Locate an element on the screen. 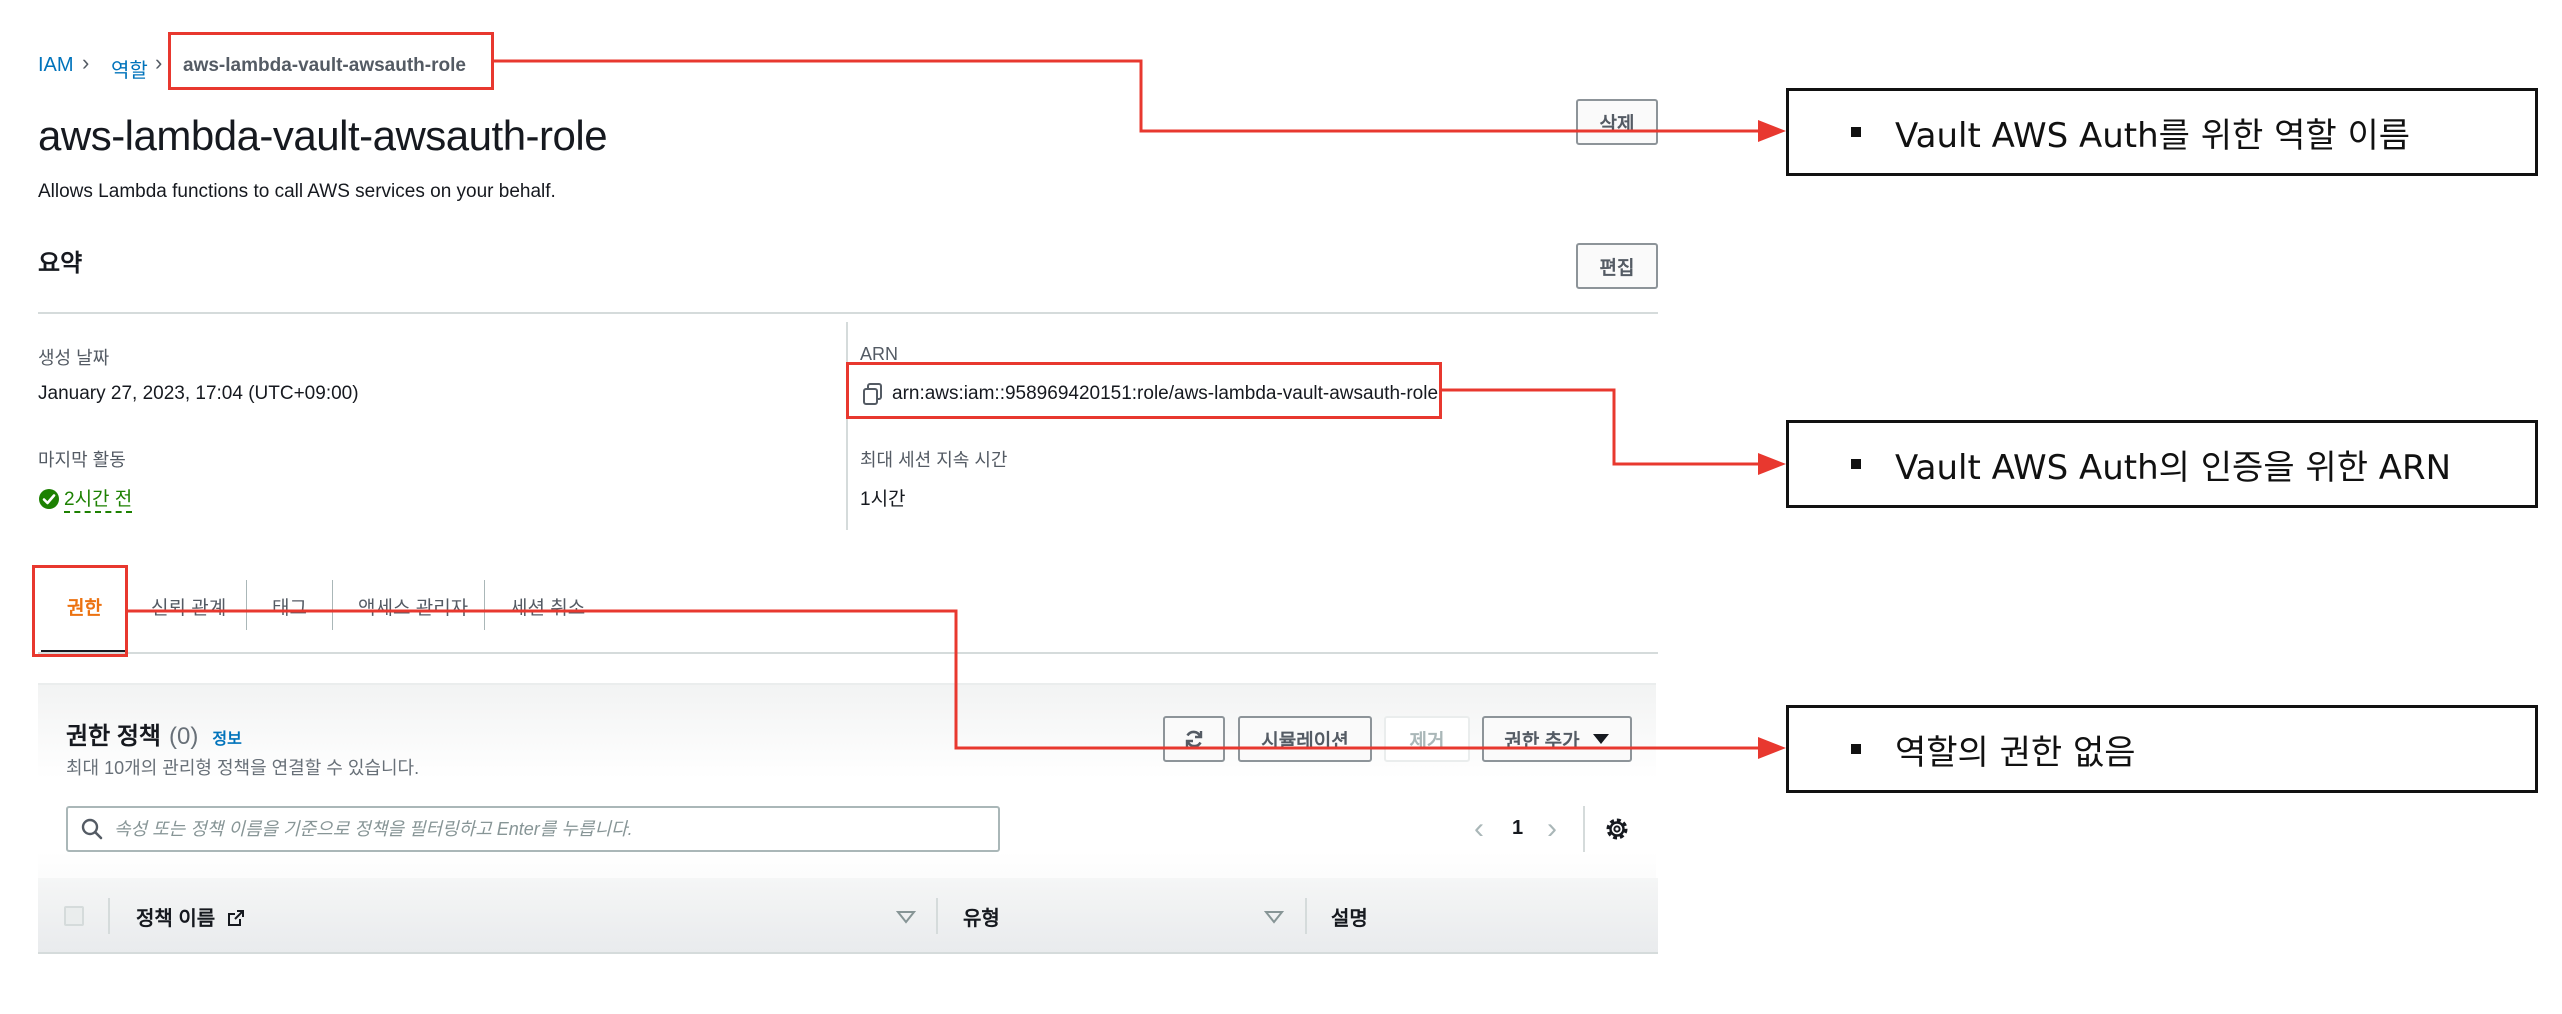 This screenshot has width=2562, height=1014. simulate-button: 시뮬레이션 is located at coordinates (1305, 739).